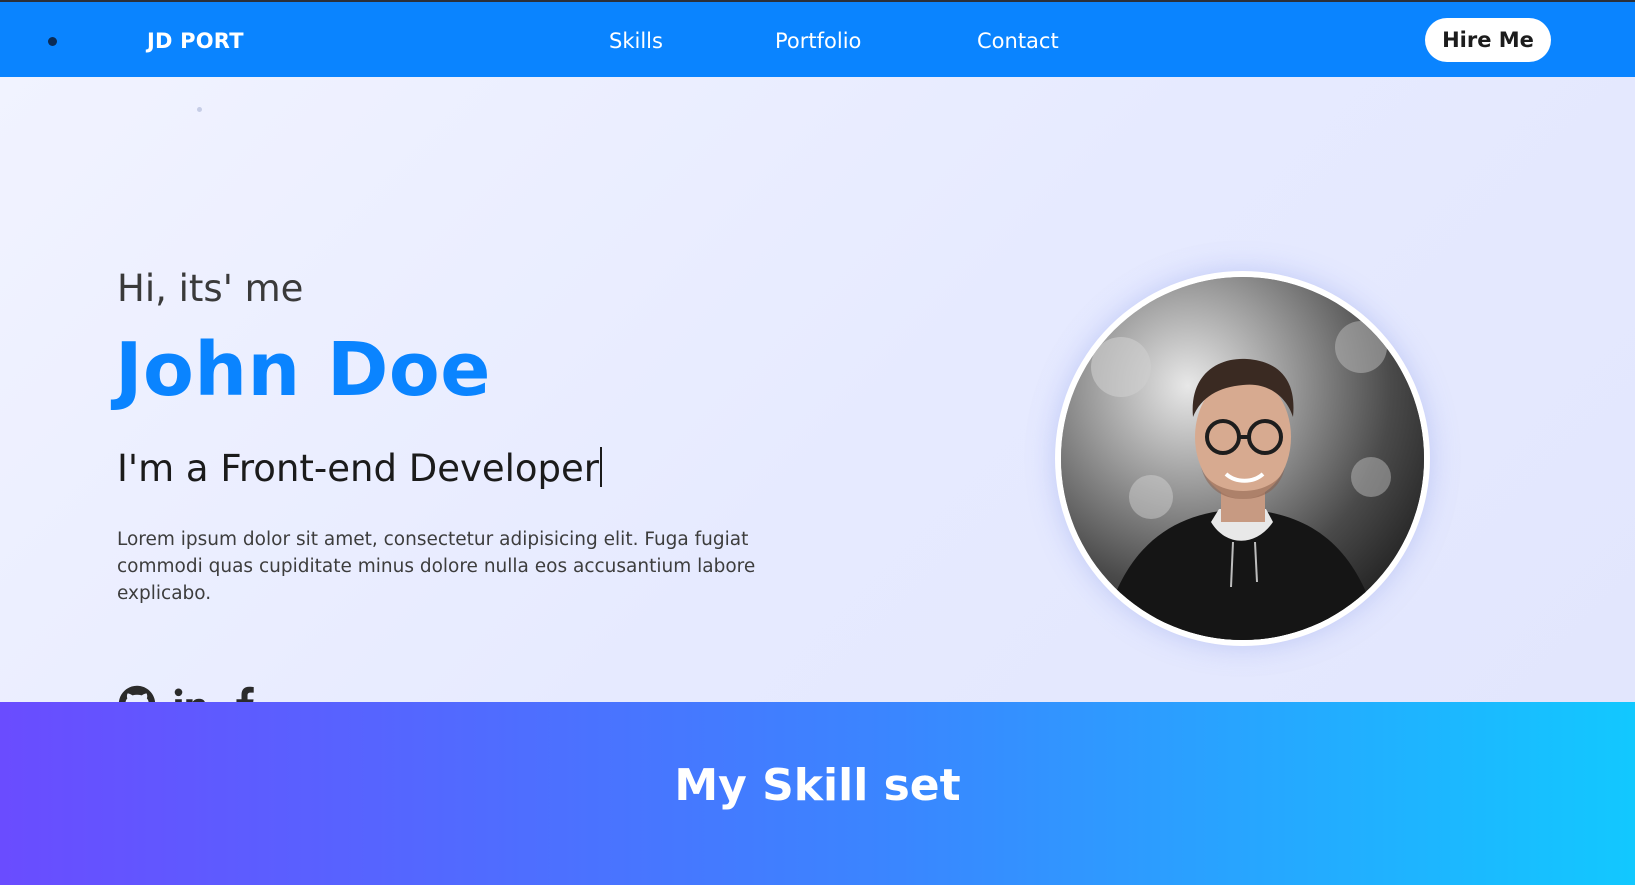  What do you see at coordinates (52, 41) in the screenshot?
I see `menu-dot-icon` at bounding box center [52, 41].